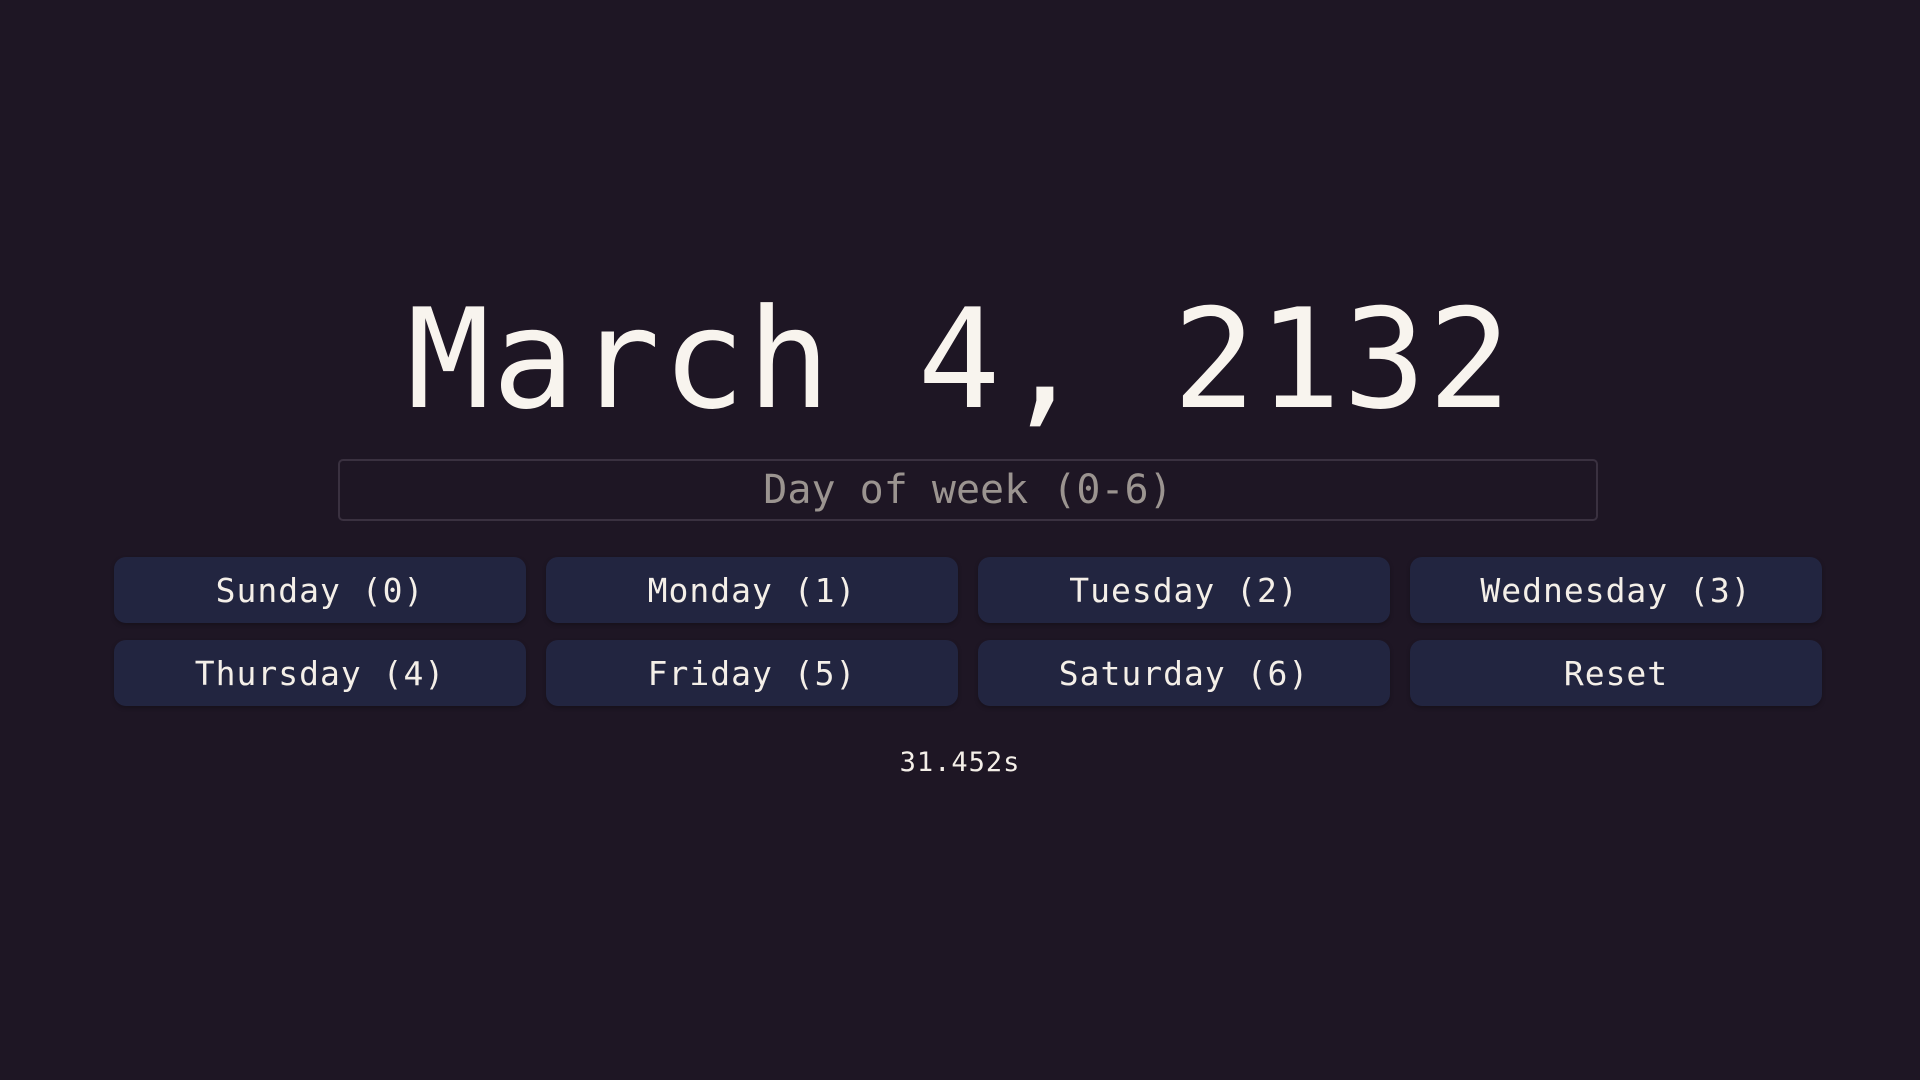 The height and width of the screenshot is (1080, 1920). Describe the element at coordinates (1184, 590) in the screenshot. I see `tuesday-button: Tuesday (2)` at that location.